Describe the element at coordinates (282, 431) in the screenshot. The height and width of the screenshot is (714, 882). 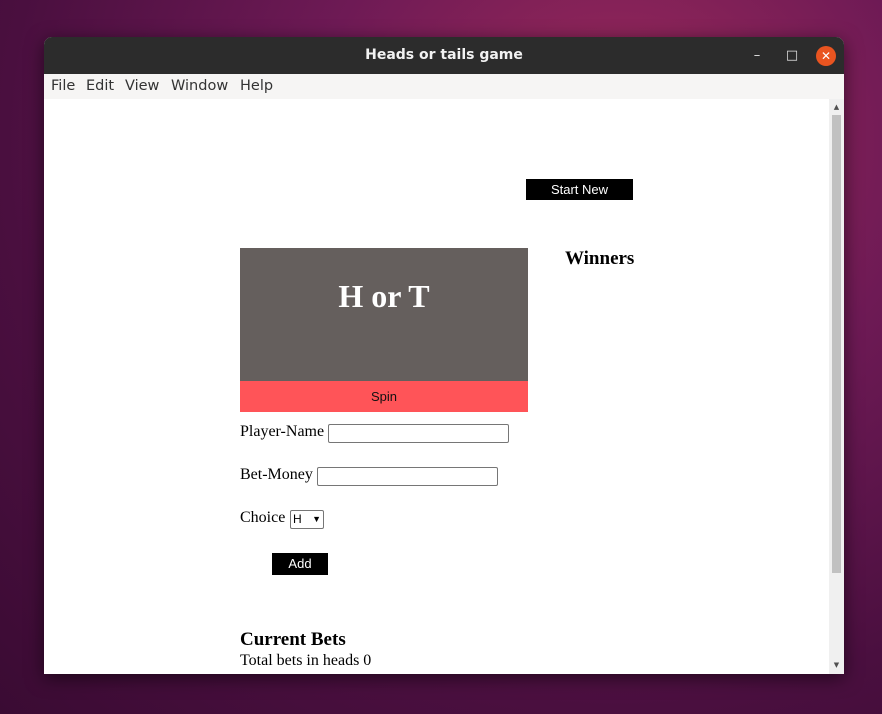
I see `player-name-label: Player-Name` at that location.